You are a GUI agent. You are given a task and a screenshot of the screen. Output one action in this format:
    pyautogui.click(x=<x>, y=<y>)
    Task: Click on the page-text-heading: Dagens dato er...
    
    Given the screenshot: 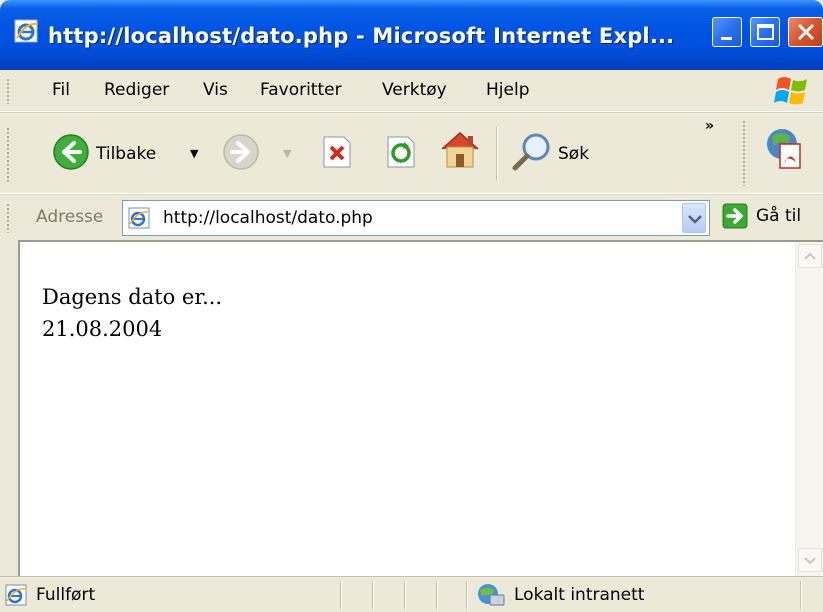 What is the action you would take?
    pyautogui.click(x=132, y=297)
    